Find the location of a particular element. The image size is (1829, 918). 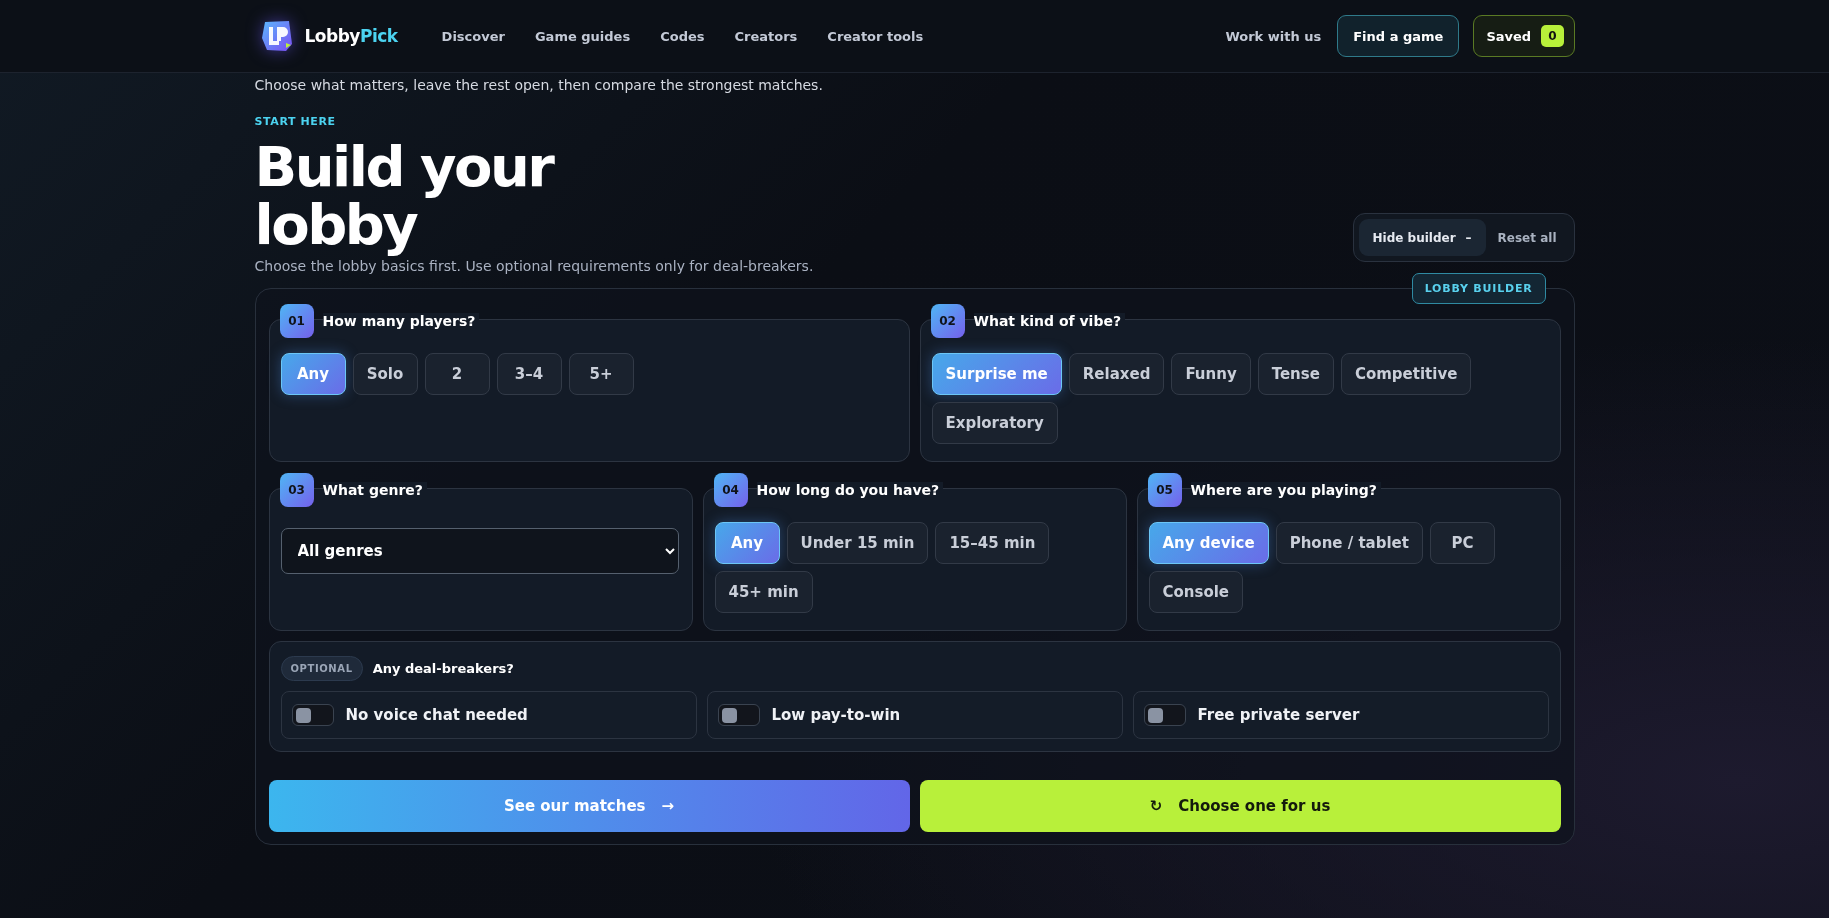

toggle-label: Free private server is located at coordinates (1278, 715).